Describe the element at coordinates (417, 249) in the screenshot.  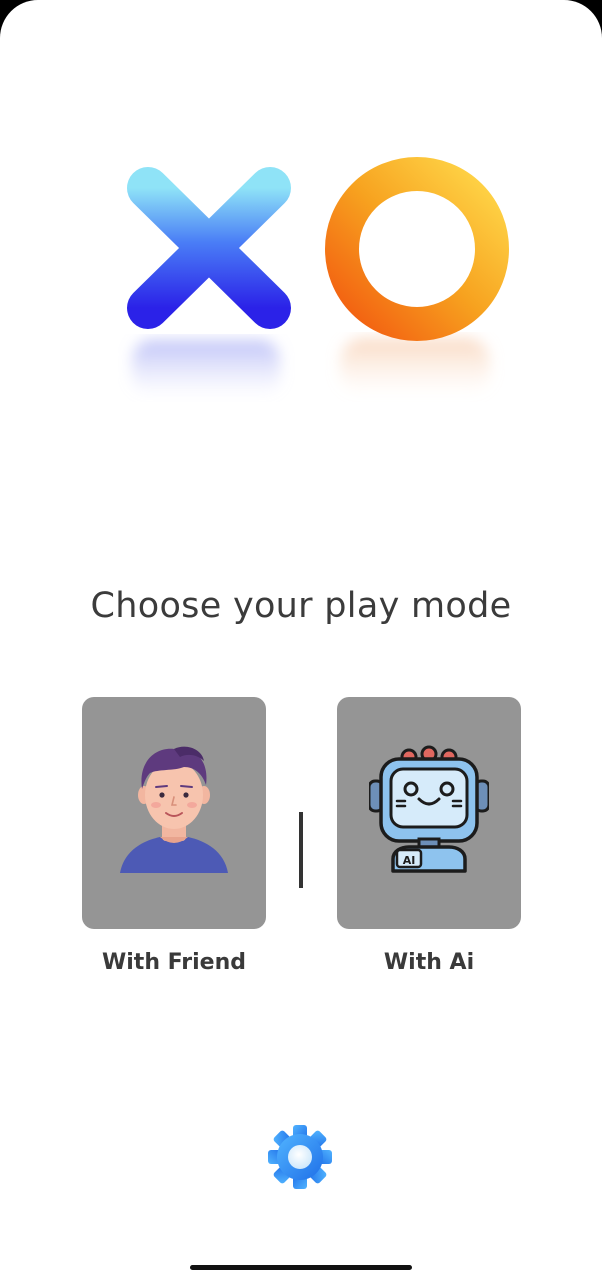
I see `o-ring-icon` at that location.